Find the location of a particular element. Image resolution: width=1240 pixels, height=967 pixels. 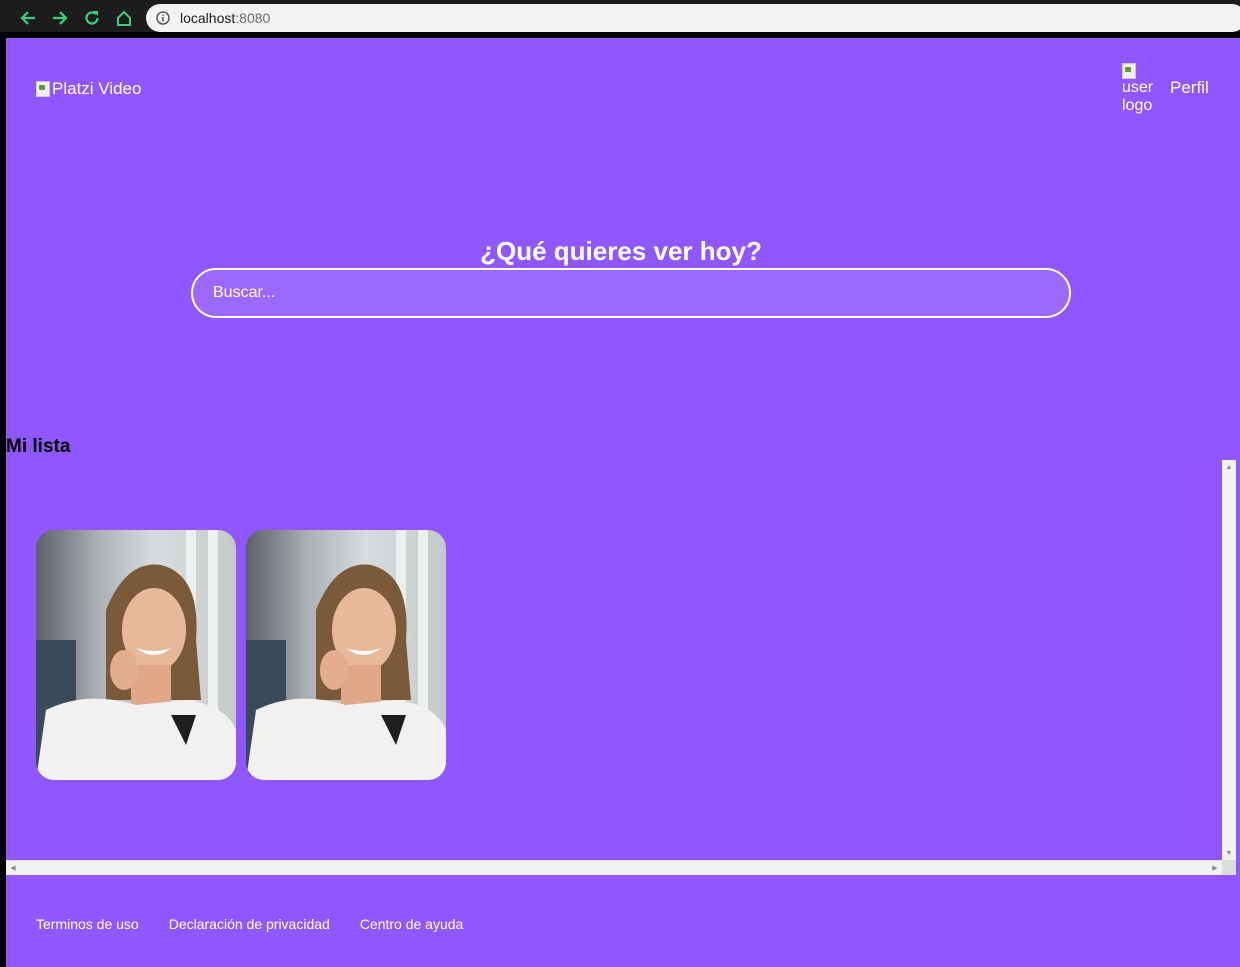

vertical-scrollbar: ▲ ▼ is located at coordinates (1229, 660).